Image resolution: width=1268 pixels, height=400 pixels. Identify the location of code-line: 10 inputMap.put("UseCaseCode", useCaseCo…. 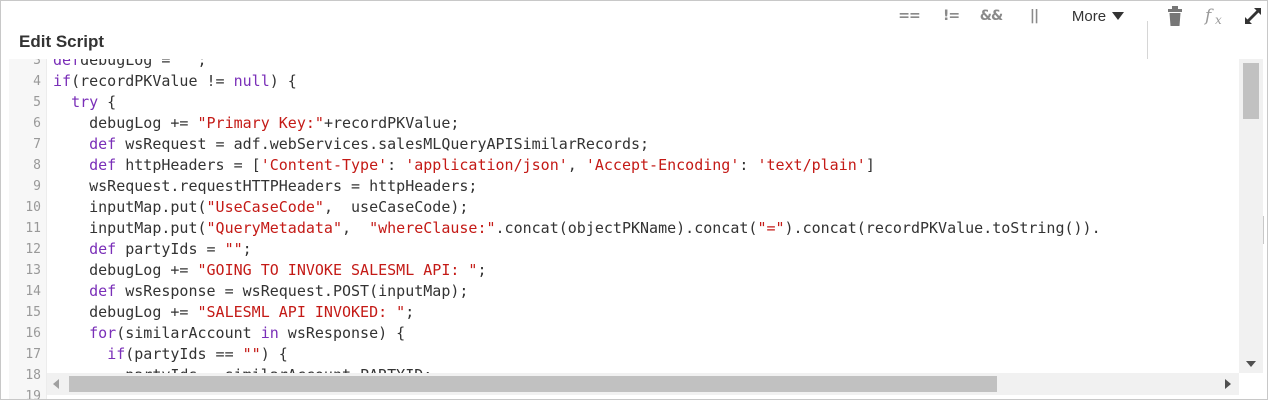
(636, 207).